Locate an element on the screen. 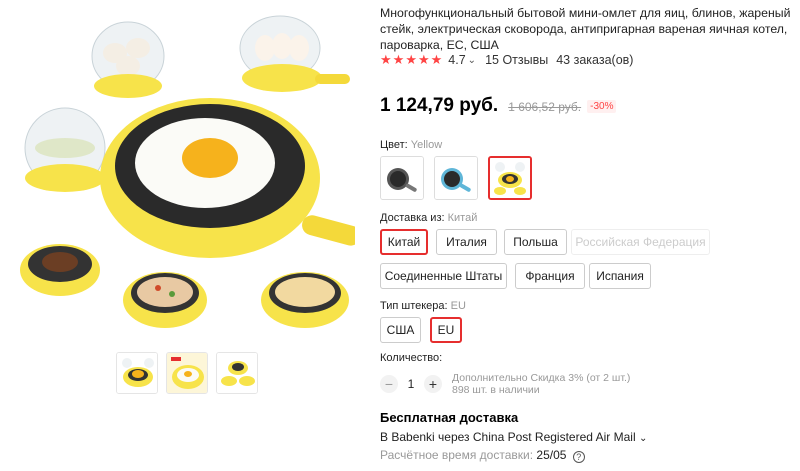 The height and width of the screenshot is (471, 800). pan-yellow-icon is located at coordinates (510, 178).